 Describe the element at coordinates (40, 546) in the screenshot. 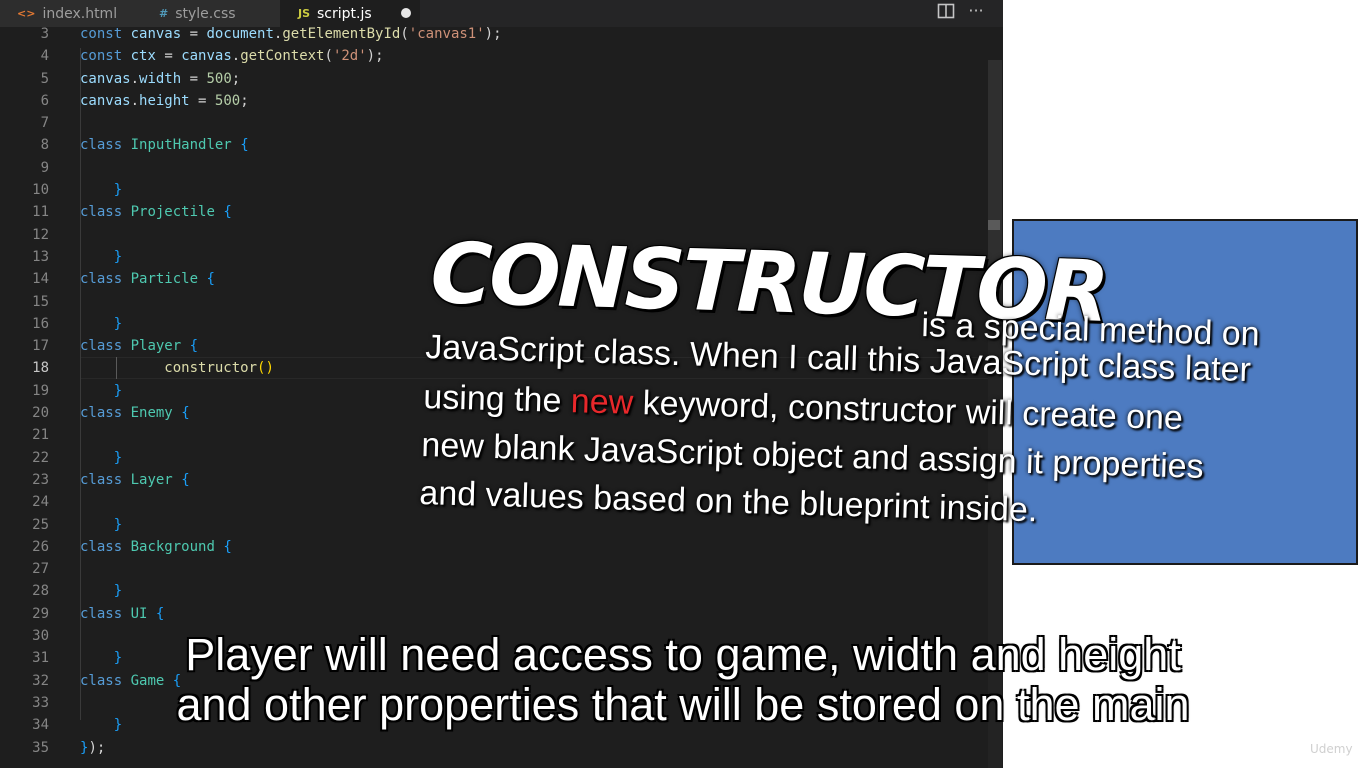

I see `line-number: 26` at that location.